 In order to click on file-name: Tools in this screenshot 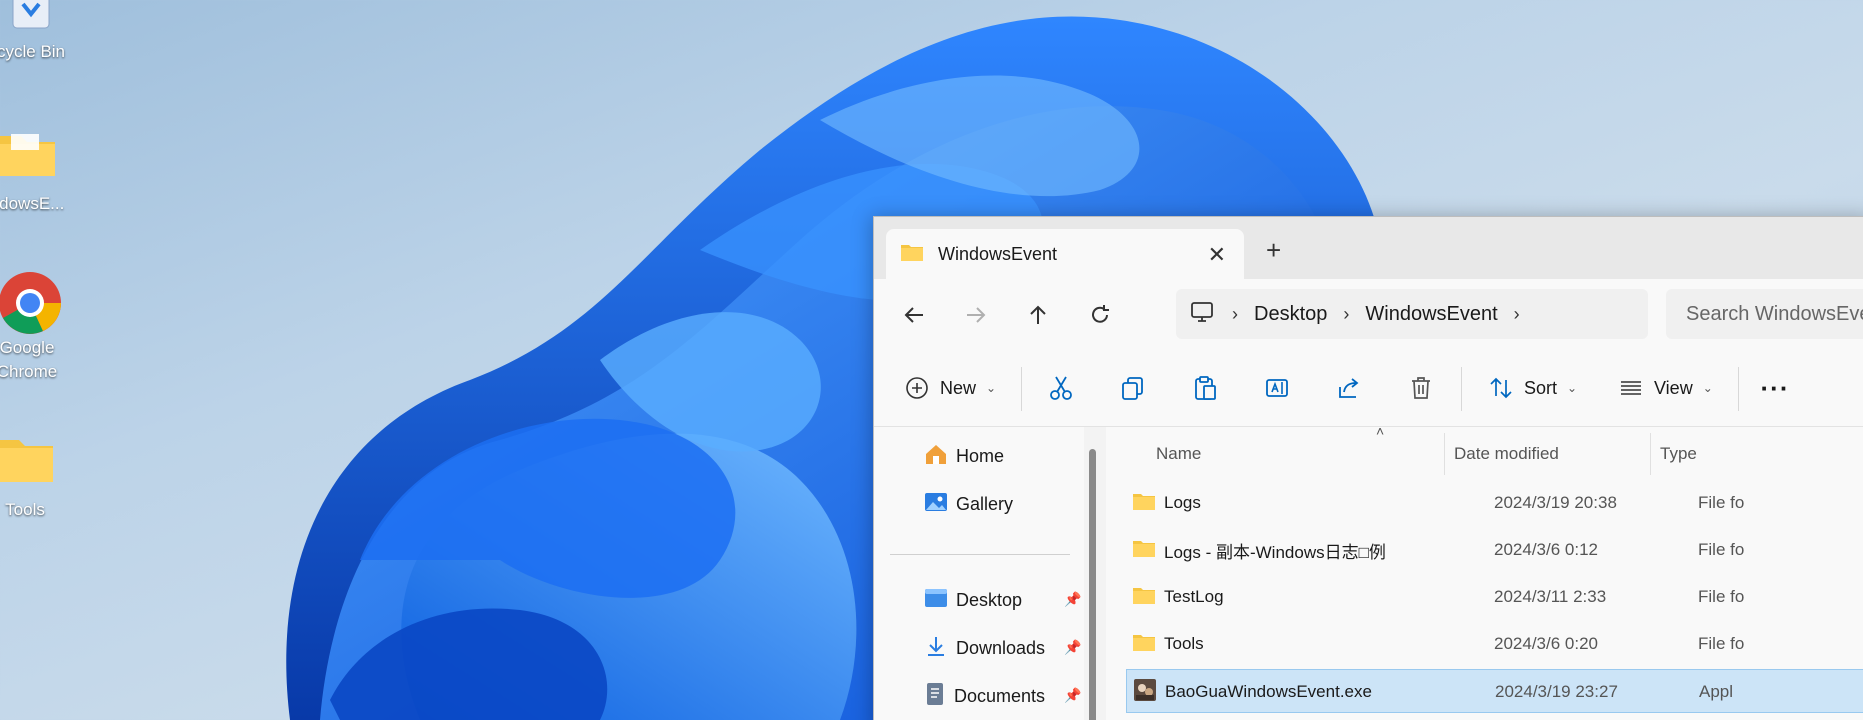, I will do `click(1184, 643)`.